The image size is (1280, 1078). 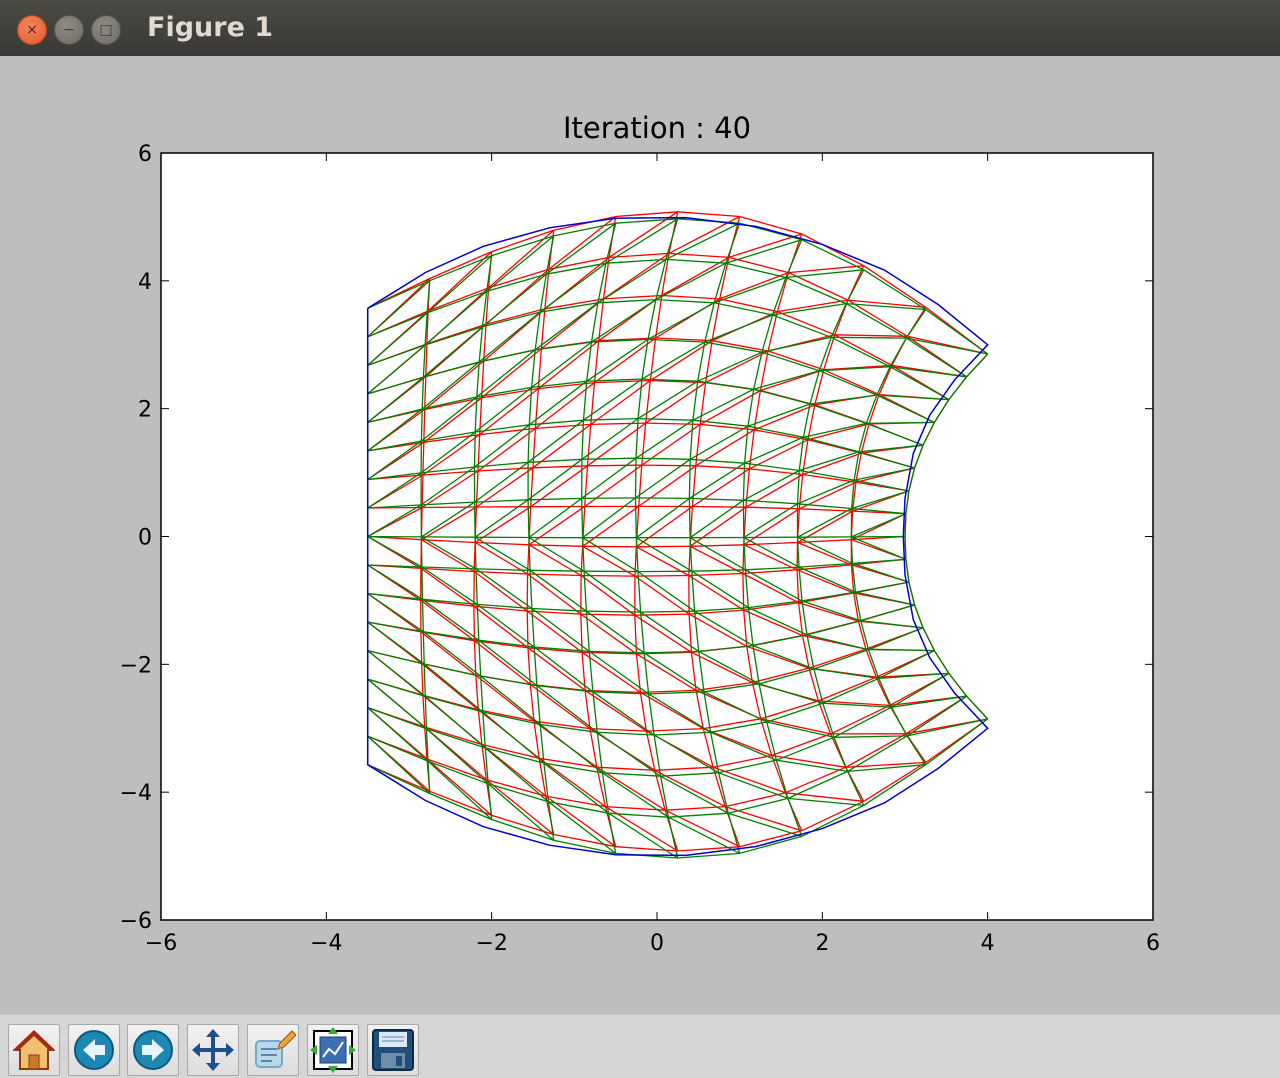 I want to click on forward-button, so click(x=153, y=1050).